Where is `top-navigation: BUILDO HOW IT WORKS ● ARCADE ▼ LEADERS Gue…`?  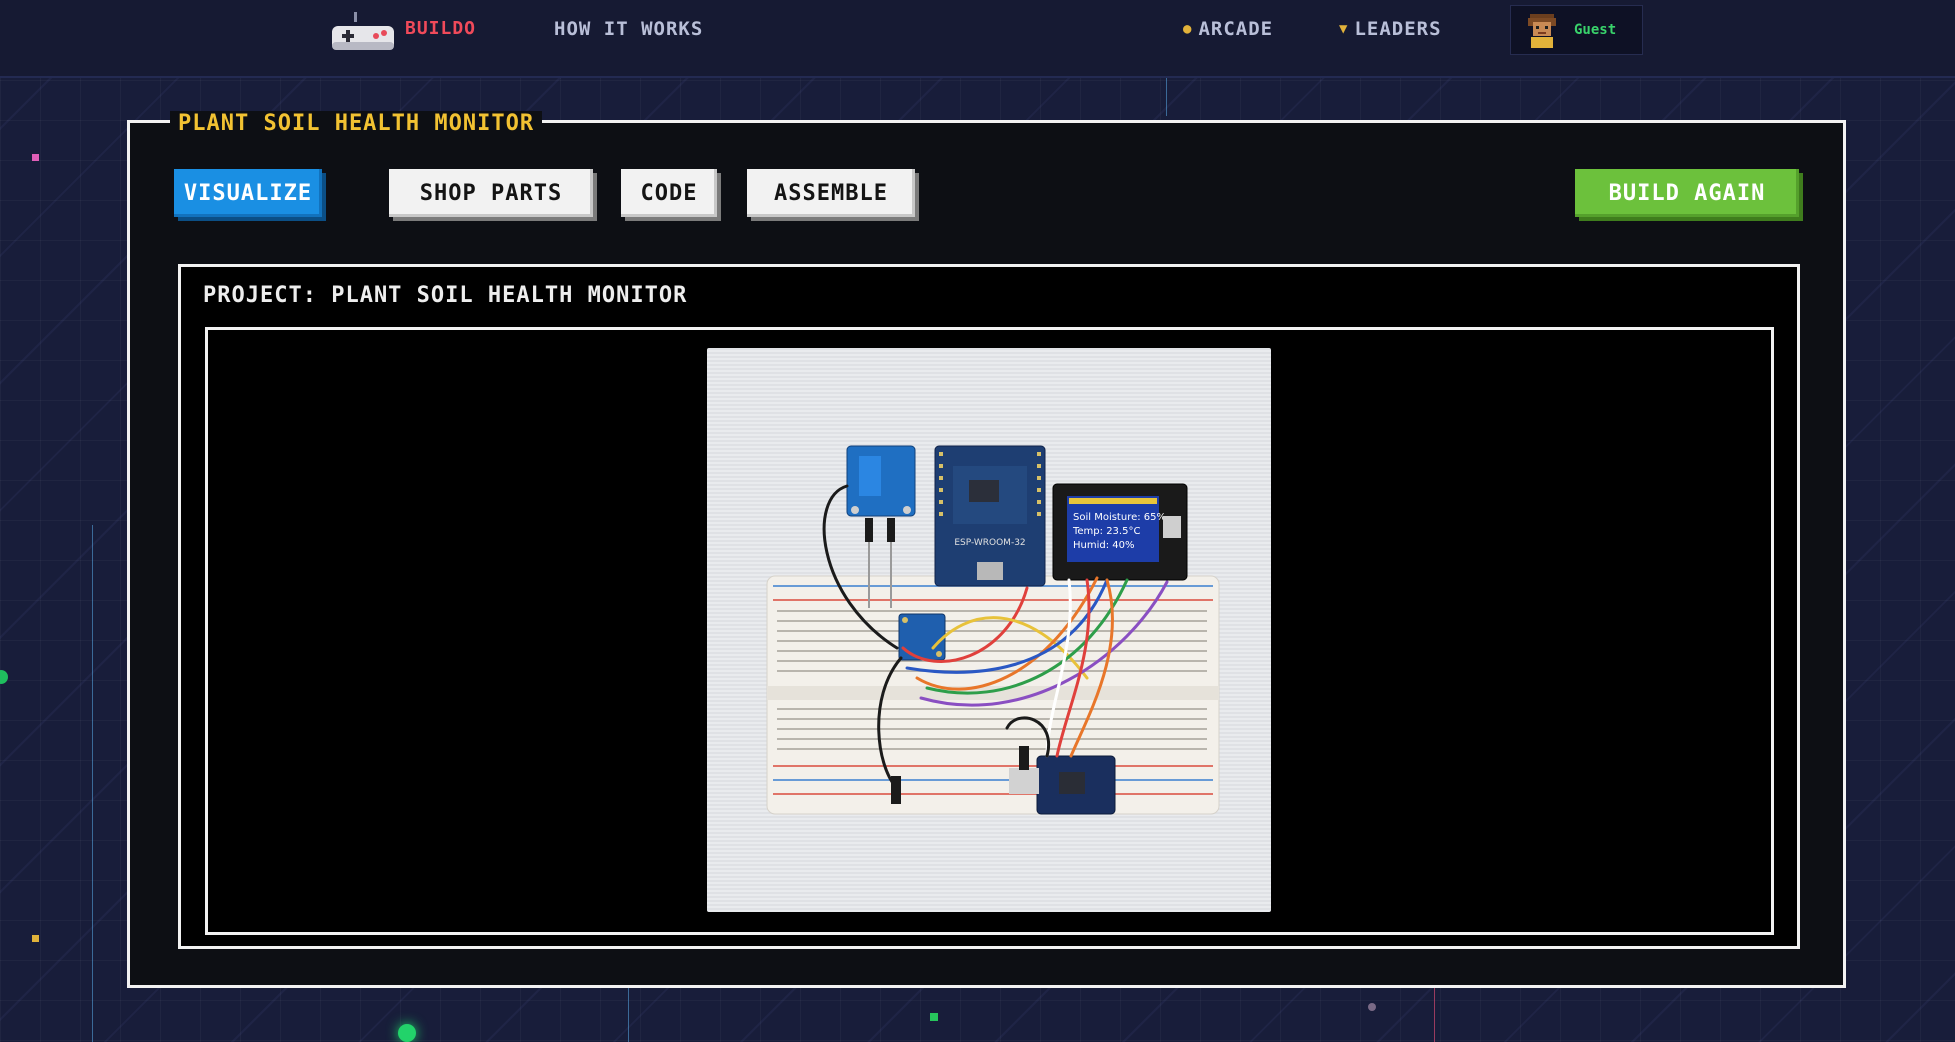
top-navigation: BUILDO HOW IT WORKS ● ARCADE ▼ LEADERS Gue… is located at coordinates (977, 39).